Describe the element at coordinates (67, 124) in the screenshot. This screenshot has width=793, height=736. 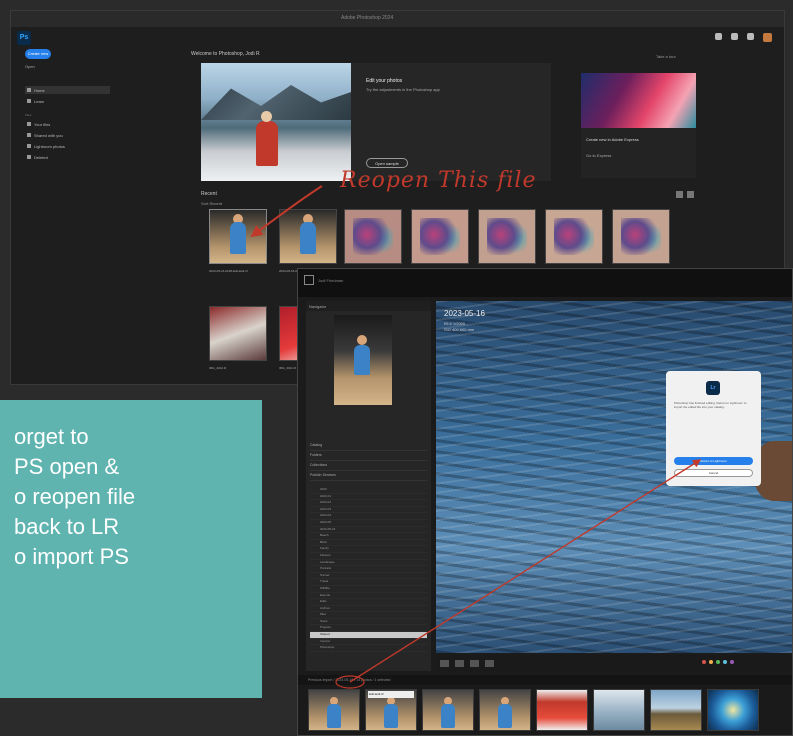
I see `sidebar-item-your-files: Your files` at that location.